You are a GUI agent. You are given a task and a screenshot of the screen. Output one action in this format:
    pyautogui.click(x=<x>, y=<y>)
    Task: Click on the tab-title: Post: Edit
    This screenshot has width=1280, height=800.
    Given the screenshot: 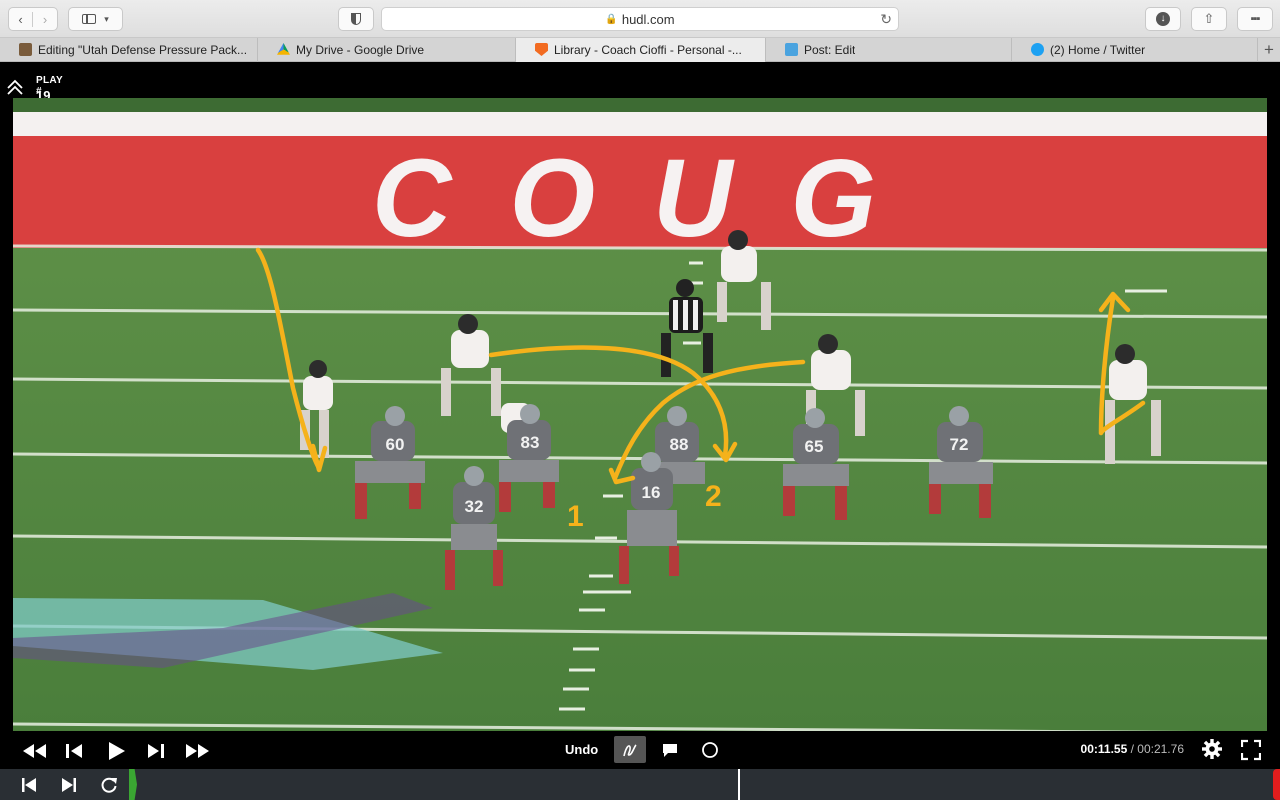 What is the action you would take?
    pyautogui.click(x=830, y=50)
    